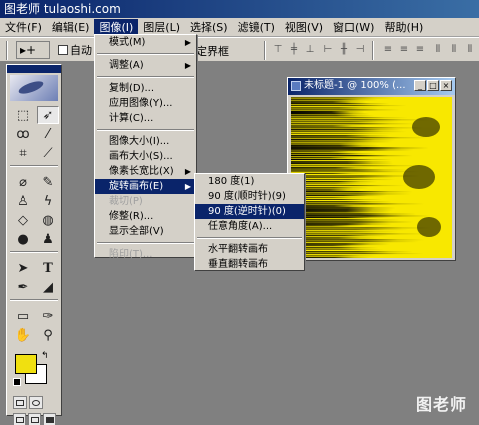 This screenshot has height=425, width=479. I want to click on distribute-left-icon: ⦀, so click(438, 50).